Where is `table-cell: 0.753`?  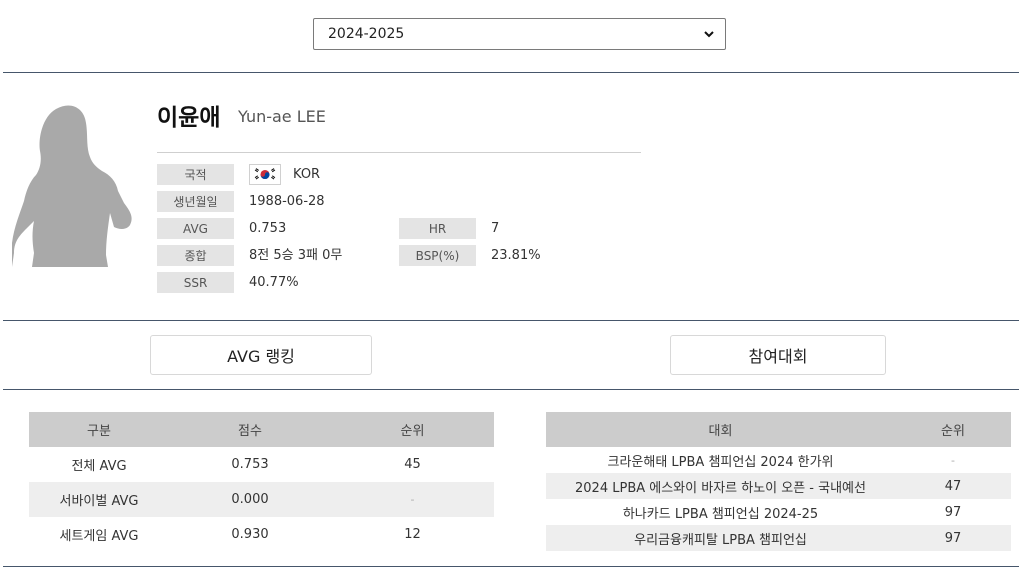 table-cell: 0.753 is located at coordinates (250, 464).